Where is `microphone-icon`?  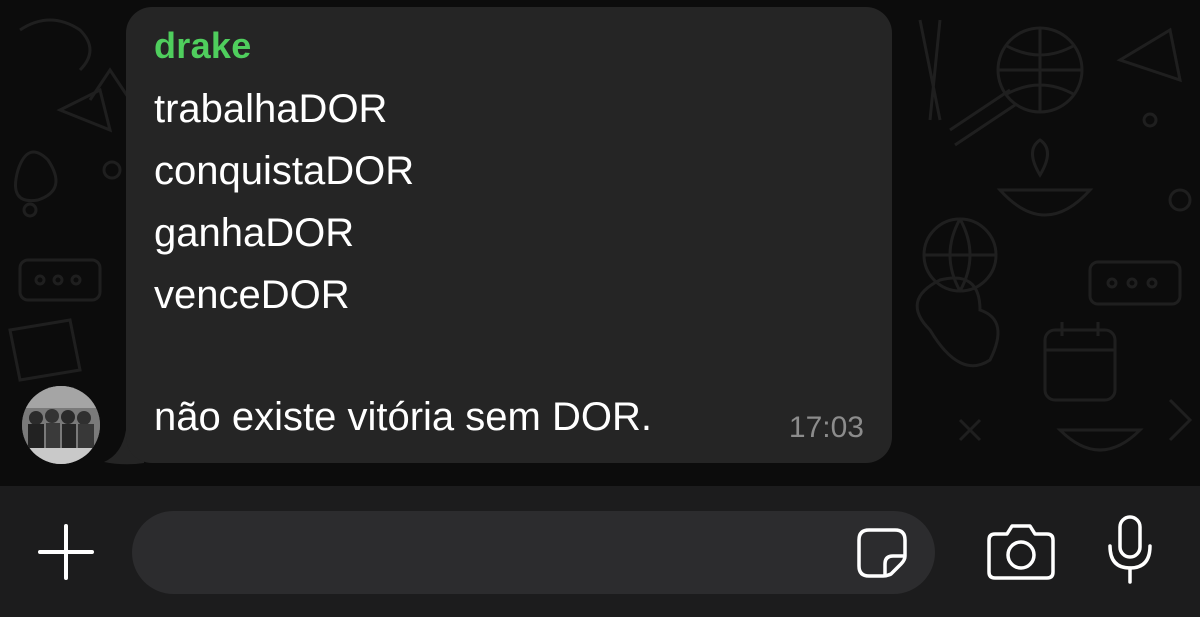 microphone-icon is located at coordinates (1130, 549).